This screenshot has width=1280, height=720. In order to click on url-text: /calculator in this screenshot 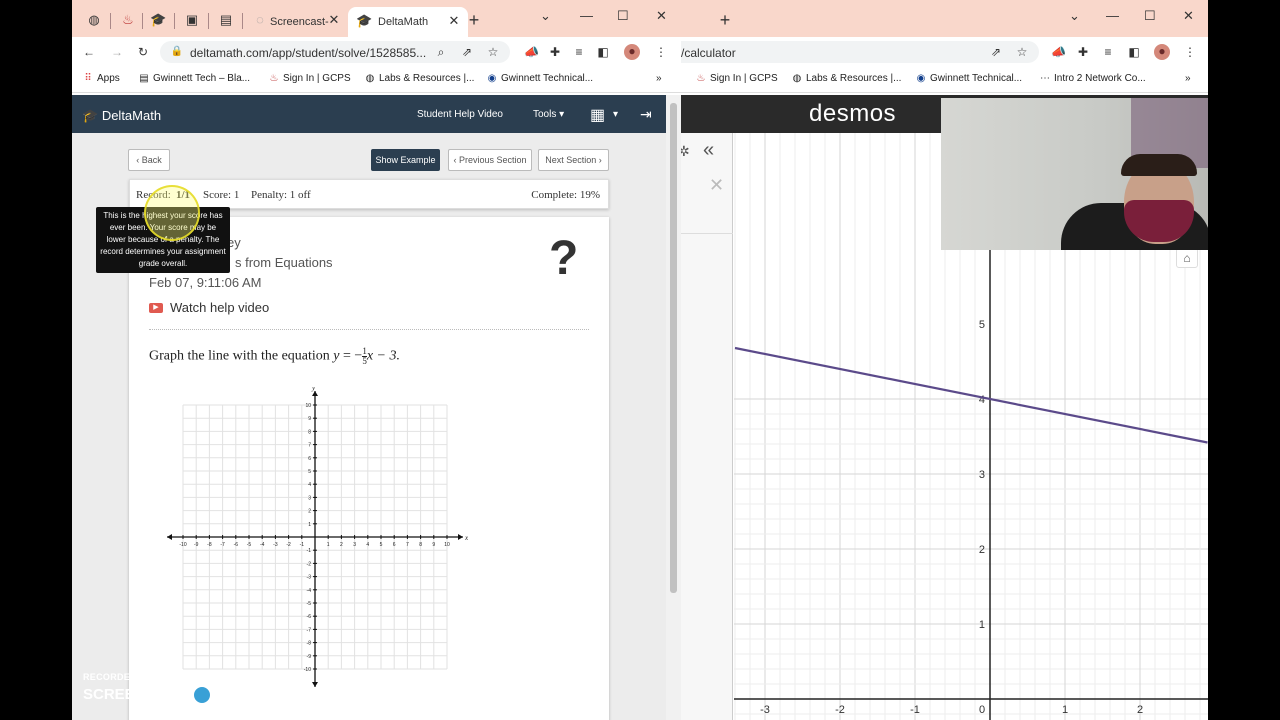, I will do `click(708, 53)`.